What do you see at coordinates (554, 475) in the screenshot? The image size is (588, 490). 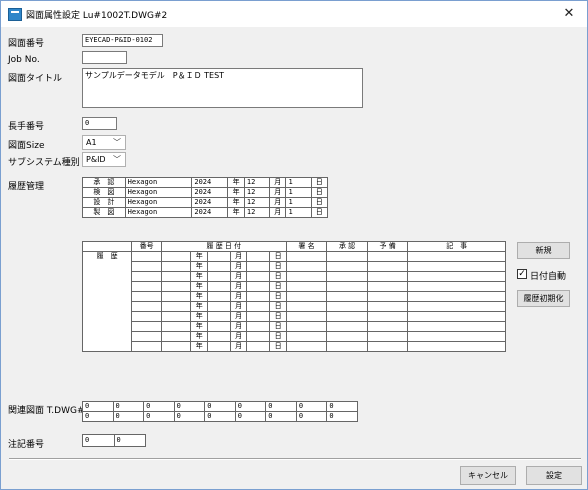 I see `ok-button: 設定` at bounding box center [554, 475].